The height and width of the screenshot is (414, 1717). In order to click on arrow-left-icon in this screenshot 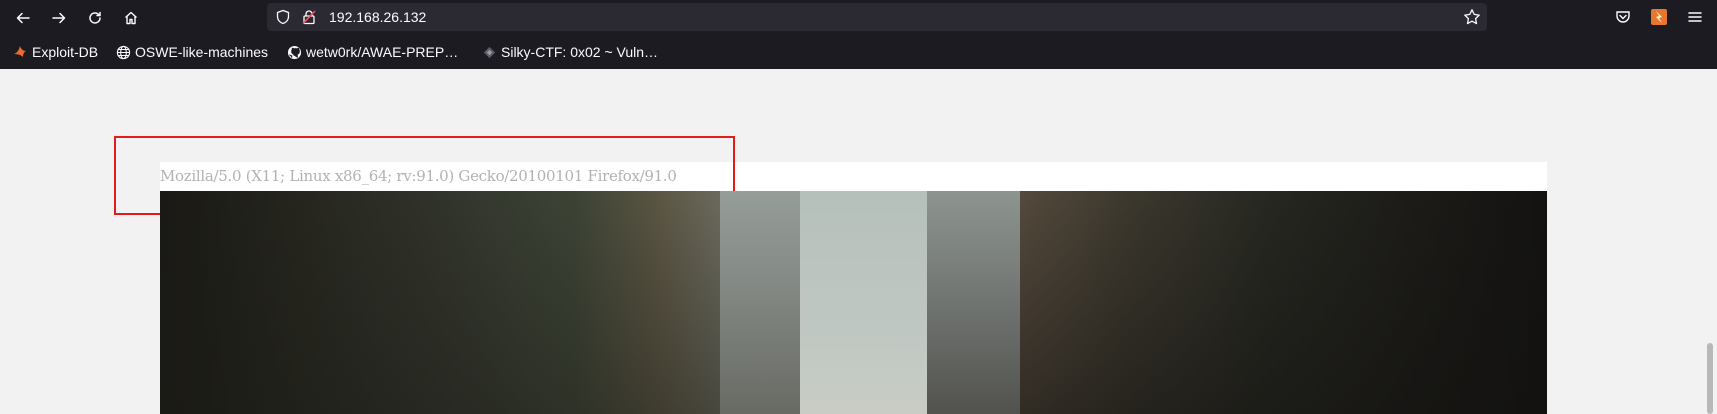, I will do `click(23, 18)`.